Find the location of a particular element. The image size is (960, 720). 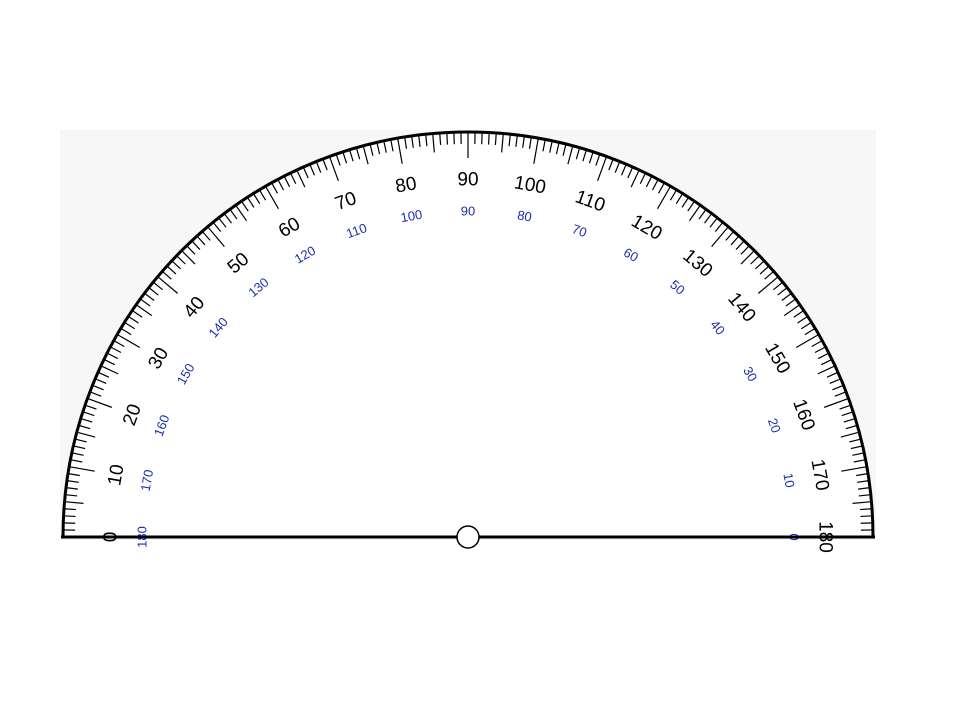

inner-scale-label: 80 is located at coordinates (524, 215).